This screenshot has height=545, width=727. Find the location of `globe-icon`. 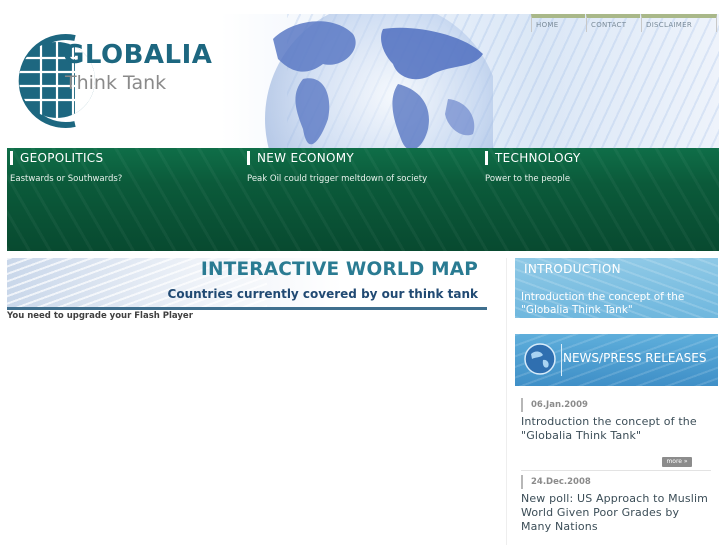

globe-icon is located at coordinates (540, 359).